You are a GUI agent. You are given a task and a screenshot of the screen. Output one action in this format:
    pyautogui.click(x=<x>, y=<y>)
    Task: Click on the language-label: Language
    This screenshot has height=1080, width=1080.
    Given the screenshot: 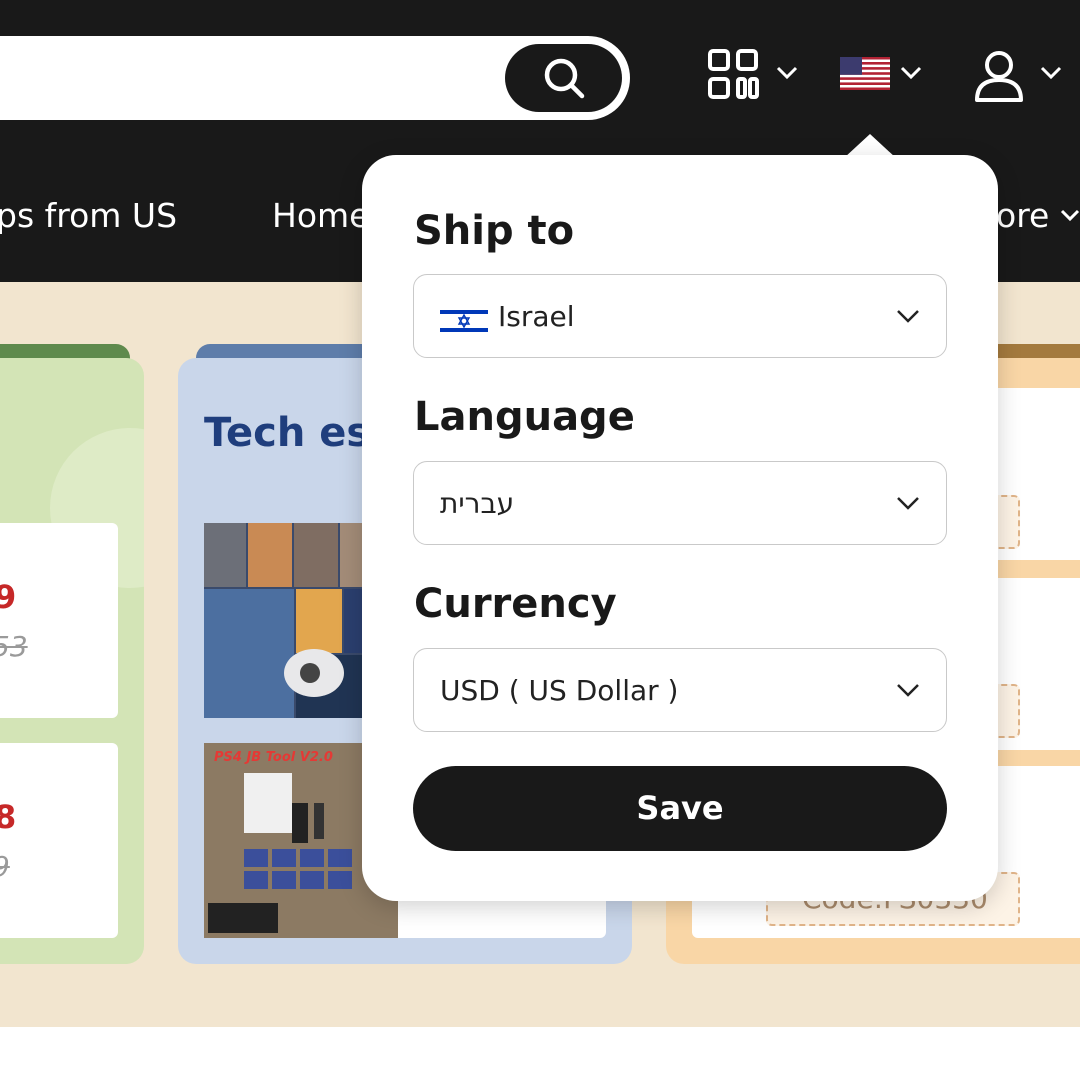 What is the action you would take?
    pyautogui.click(x=524, y=417)
    